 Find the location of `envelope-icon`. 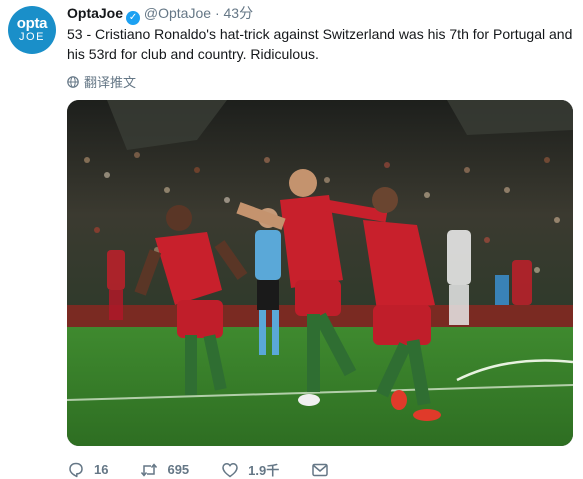

envelope-icon is located at coordinates (320, 469).